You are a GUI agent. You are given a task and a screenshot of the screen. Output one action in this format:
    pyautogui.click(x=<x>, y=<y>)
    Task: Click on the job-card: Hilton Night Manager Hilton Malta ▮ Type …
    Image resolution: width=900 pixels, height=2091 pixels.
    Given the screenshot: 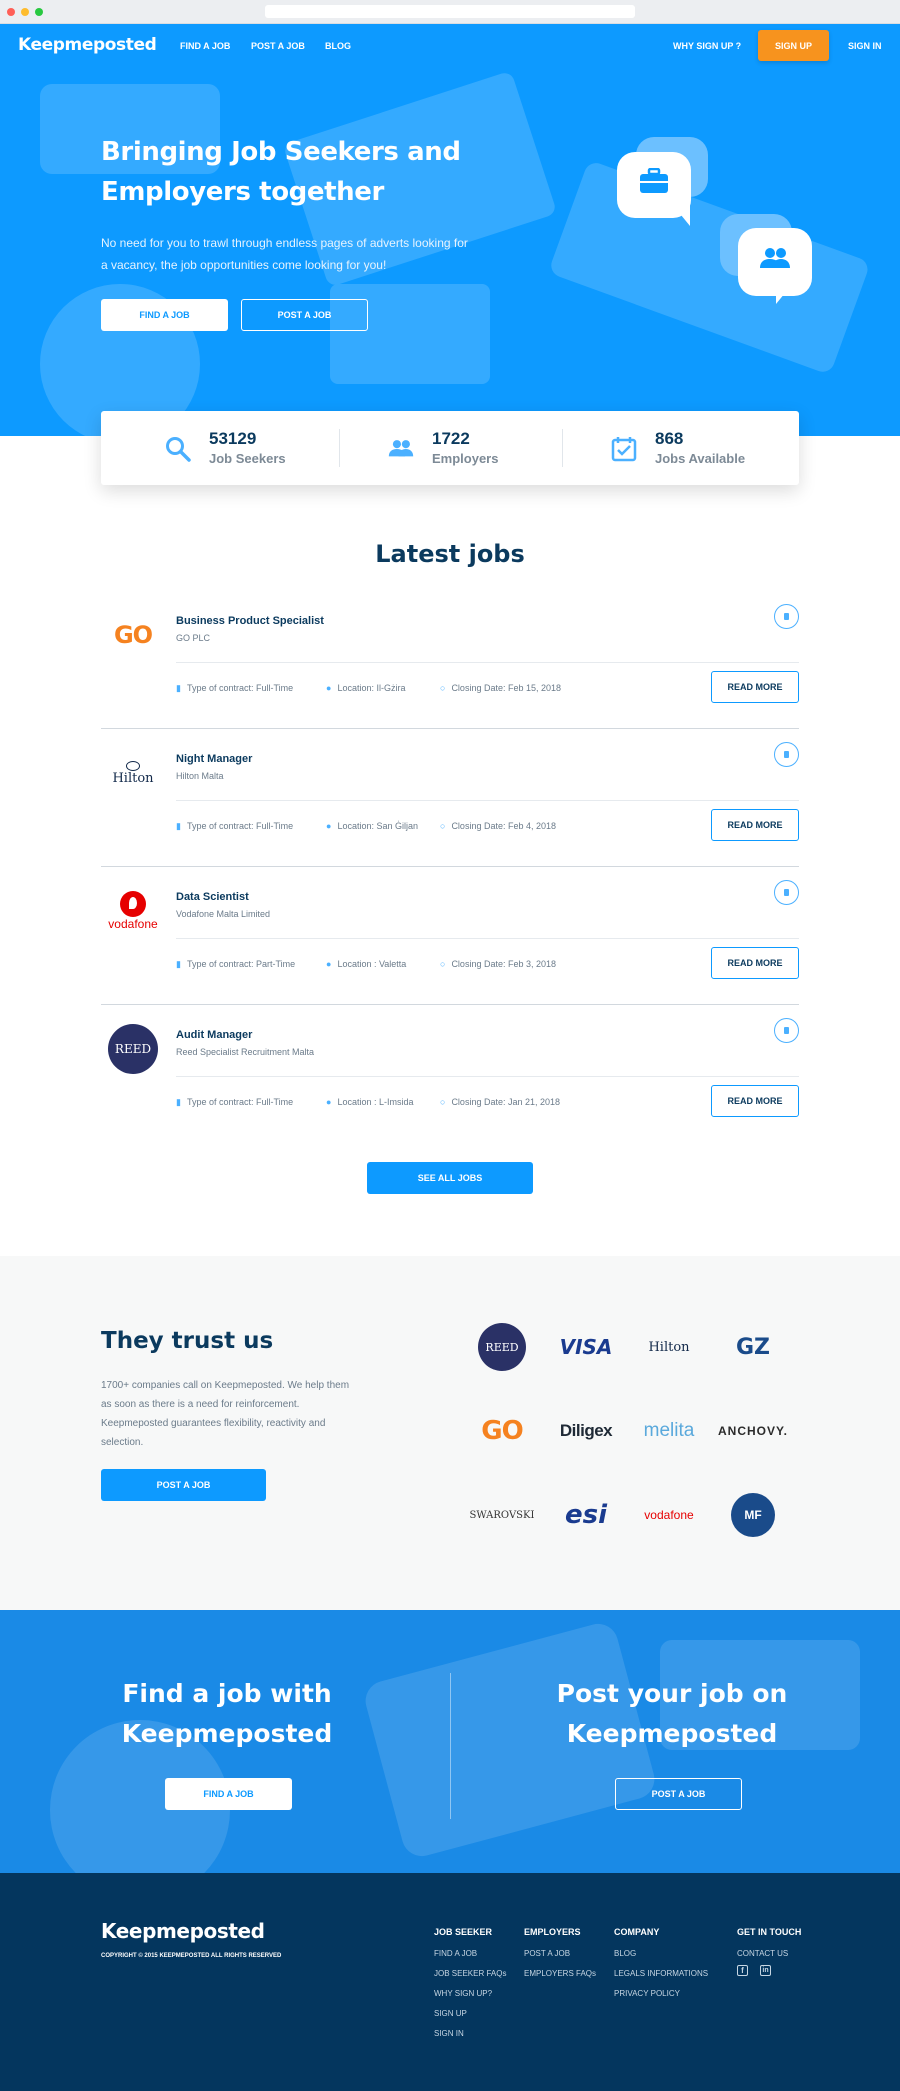 What is the action you would take?
    pyautogui.click(x=450, y=798)
    